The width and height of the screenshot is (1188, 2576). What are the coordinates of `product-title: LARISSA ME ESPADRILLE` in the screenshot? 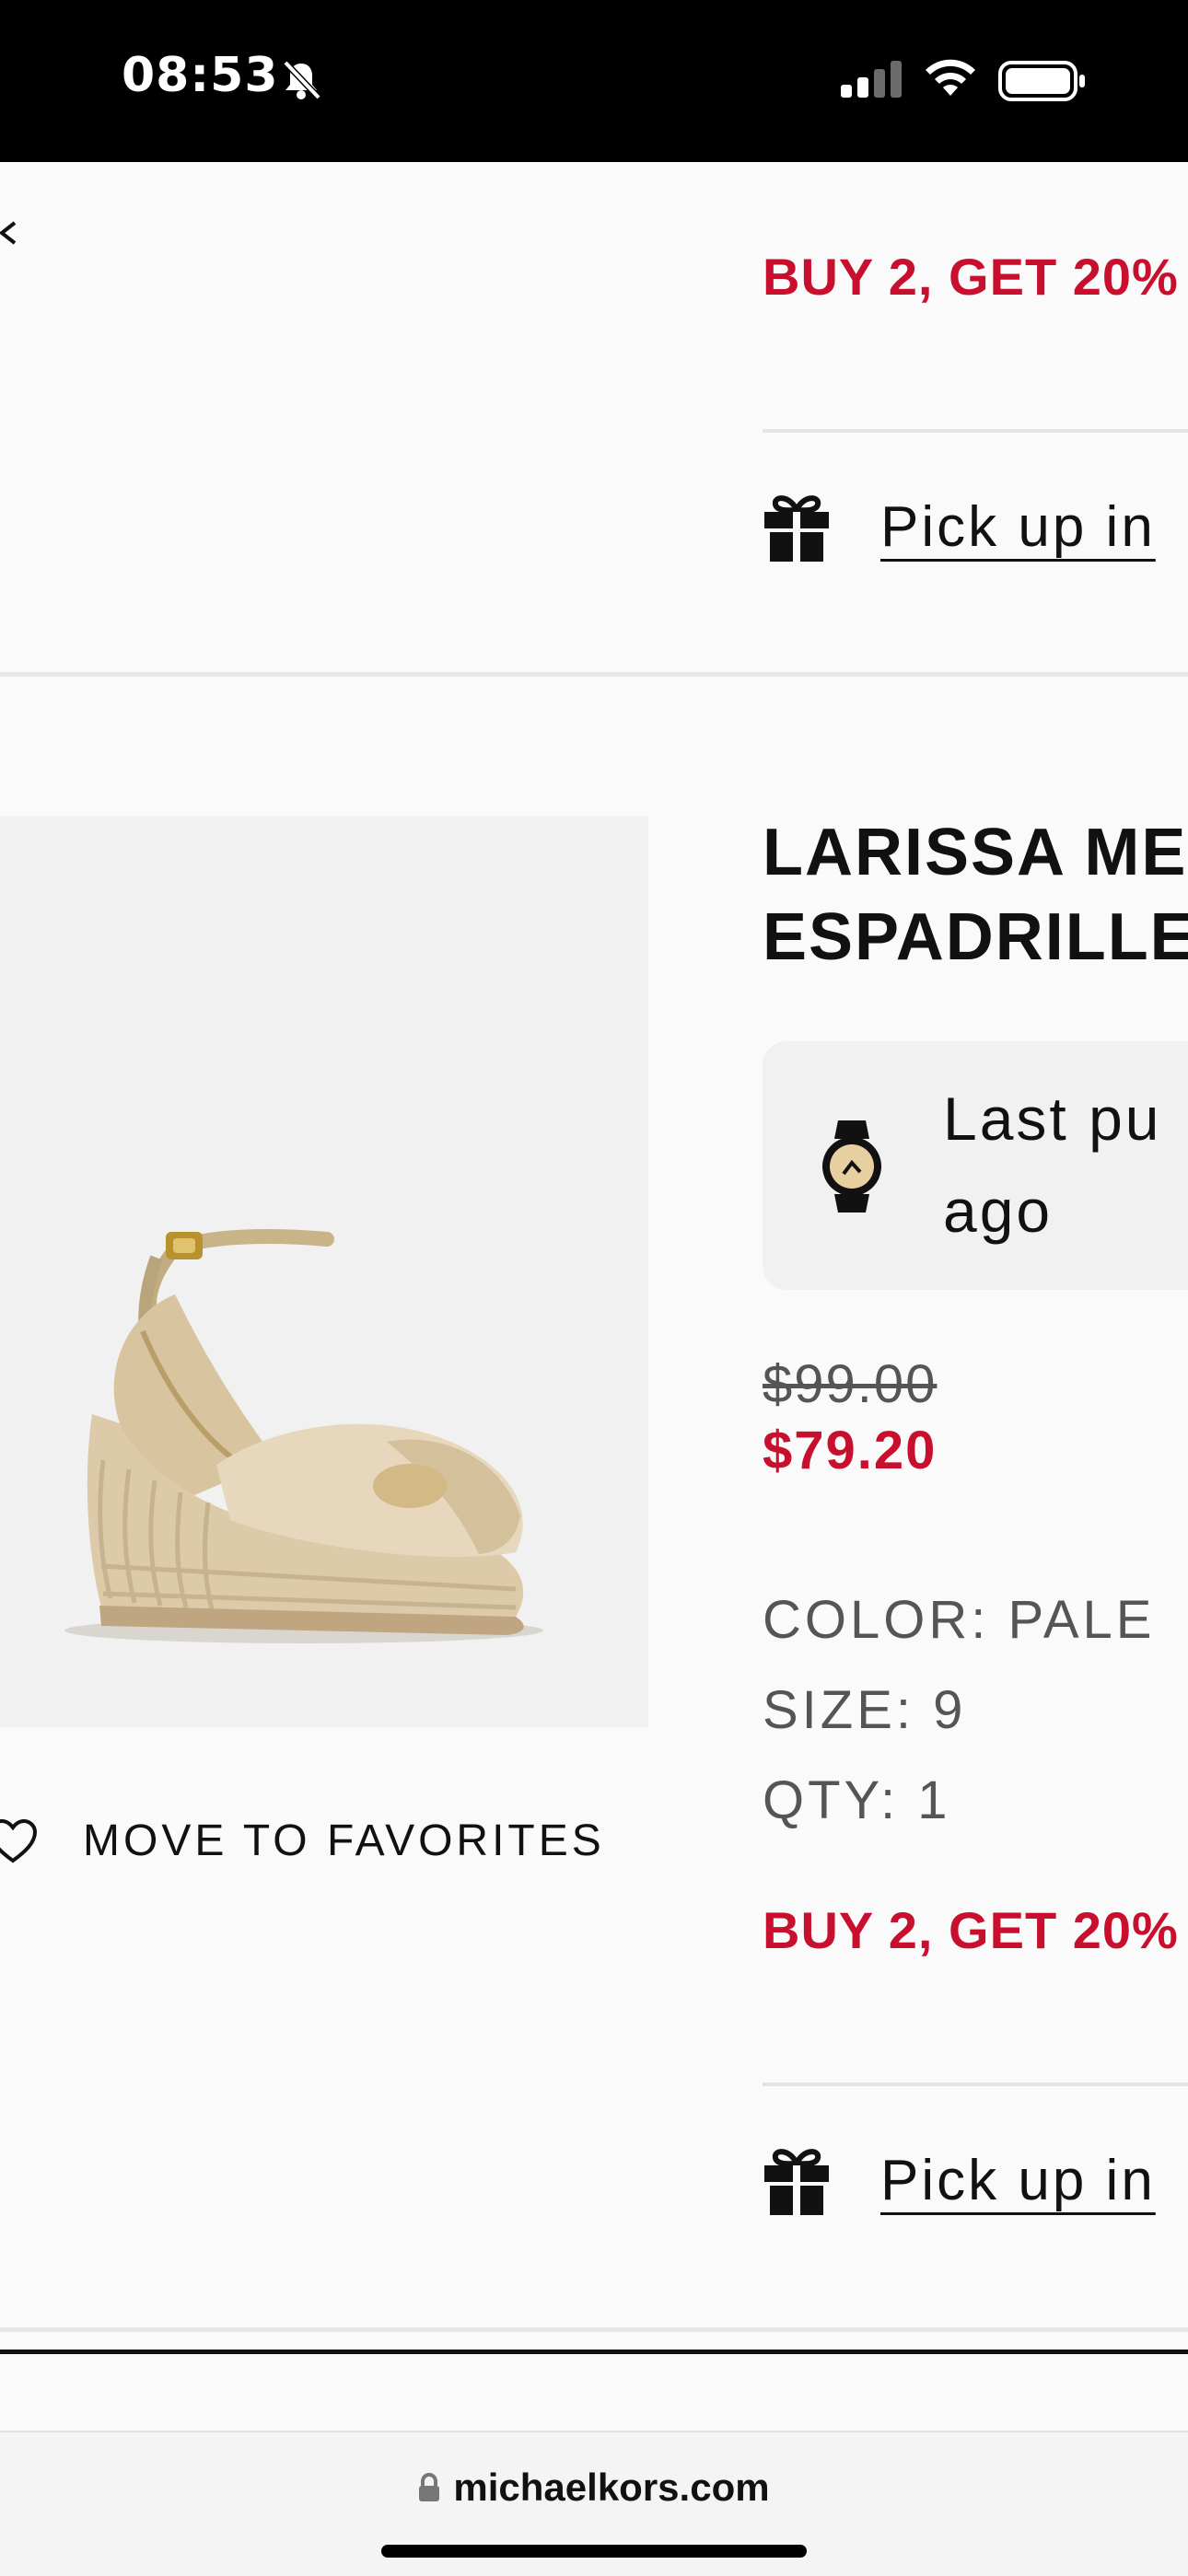 It's located at (976, 895).